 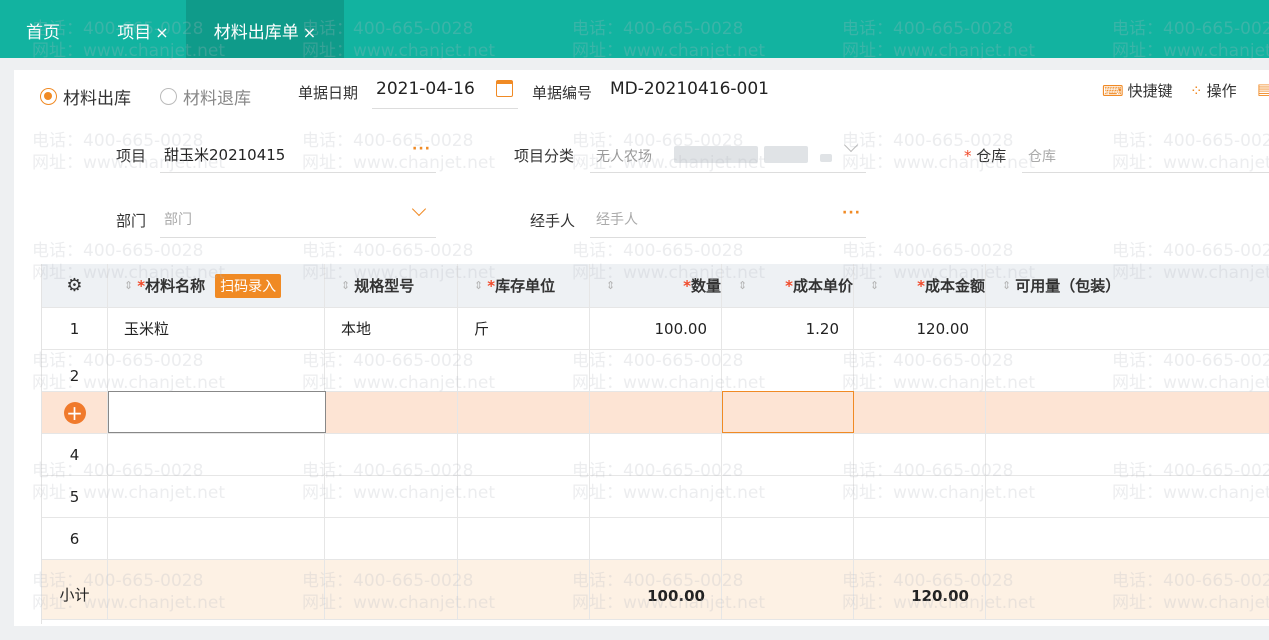 I want to click on subtotal-row: 小计 100.00 120.00, so click(x=655, y=590).